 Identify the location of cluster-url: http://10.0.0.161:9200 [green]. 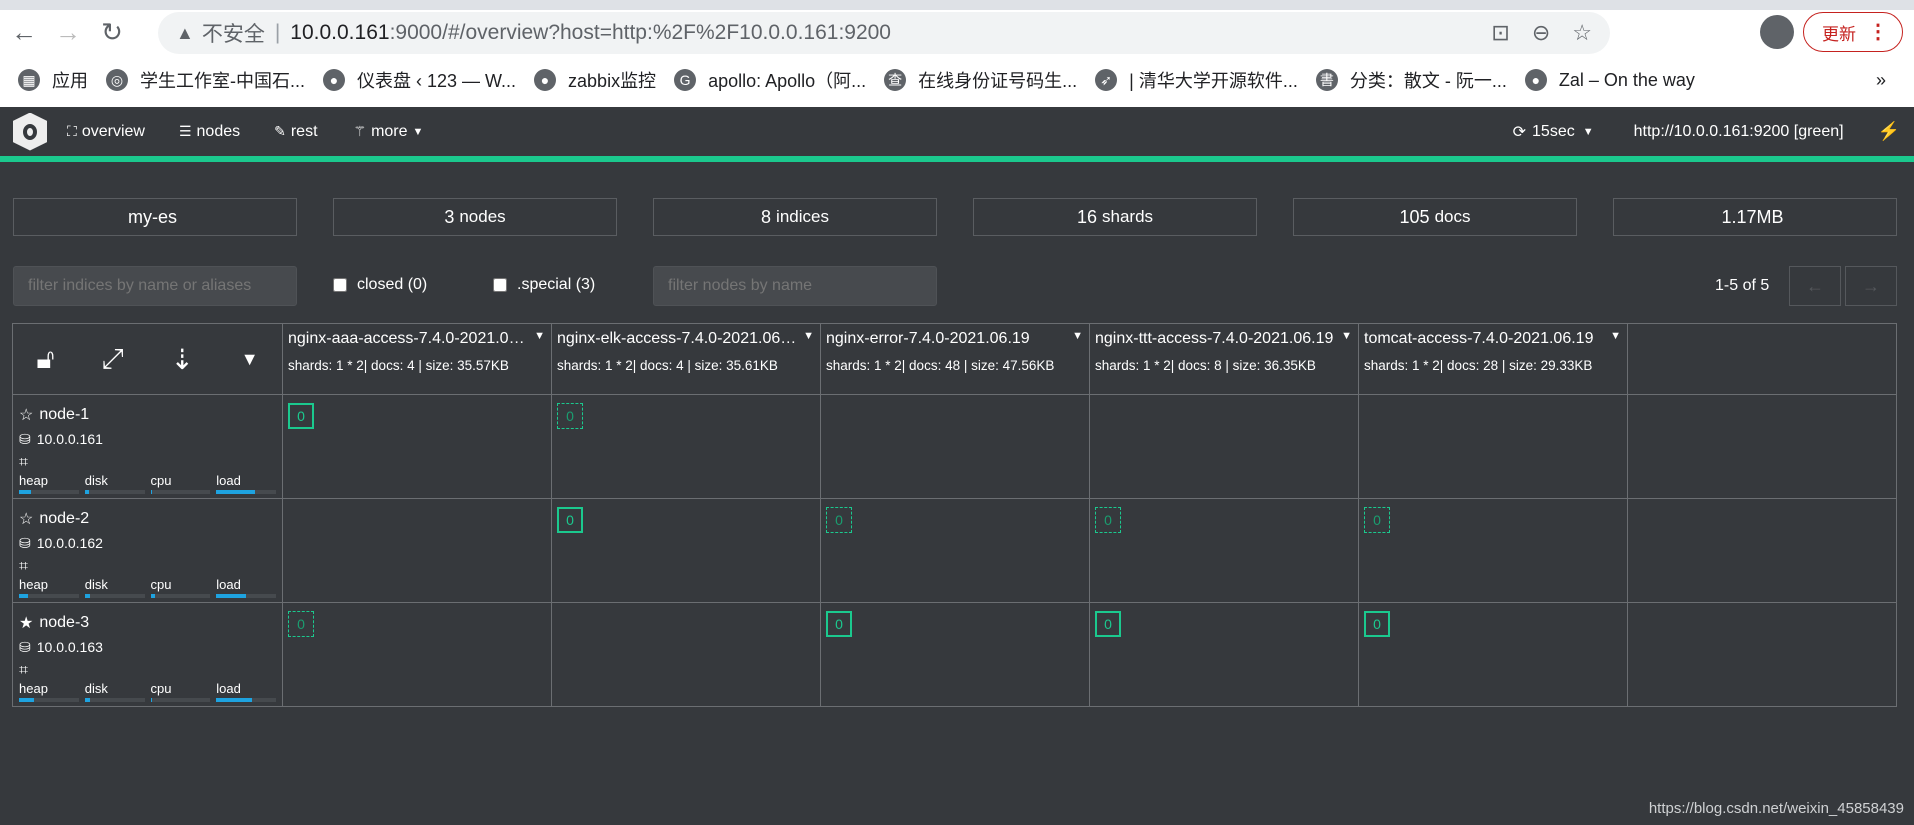
(1739, 132).